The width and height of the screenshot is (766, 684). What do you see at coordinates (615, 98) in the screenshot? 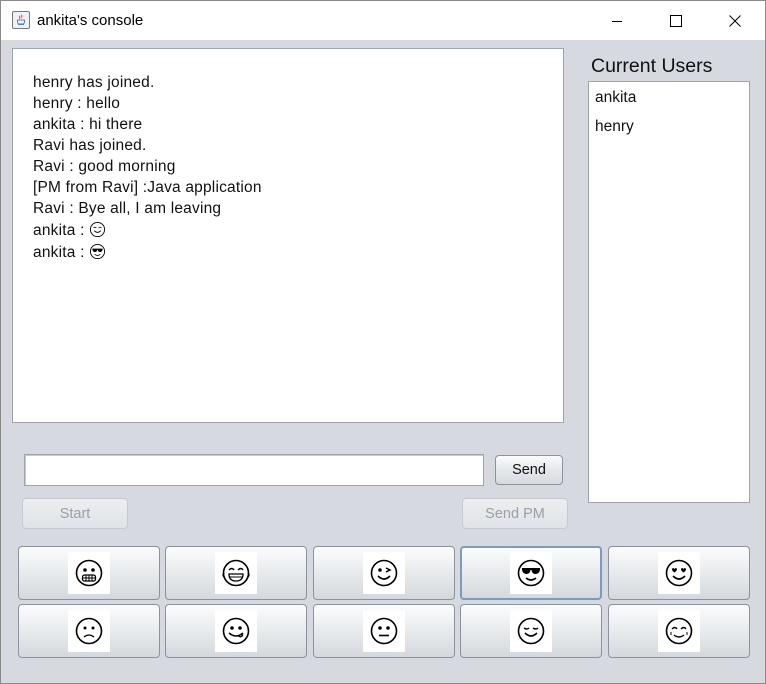
I see `user-list-item: ankita` at bounding box center [615, 98].